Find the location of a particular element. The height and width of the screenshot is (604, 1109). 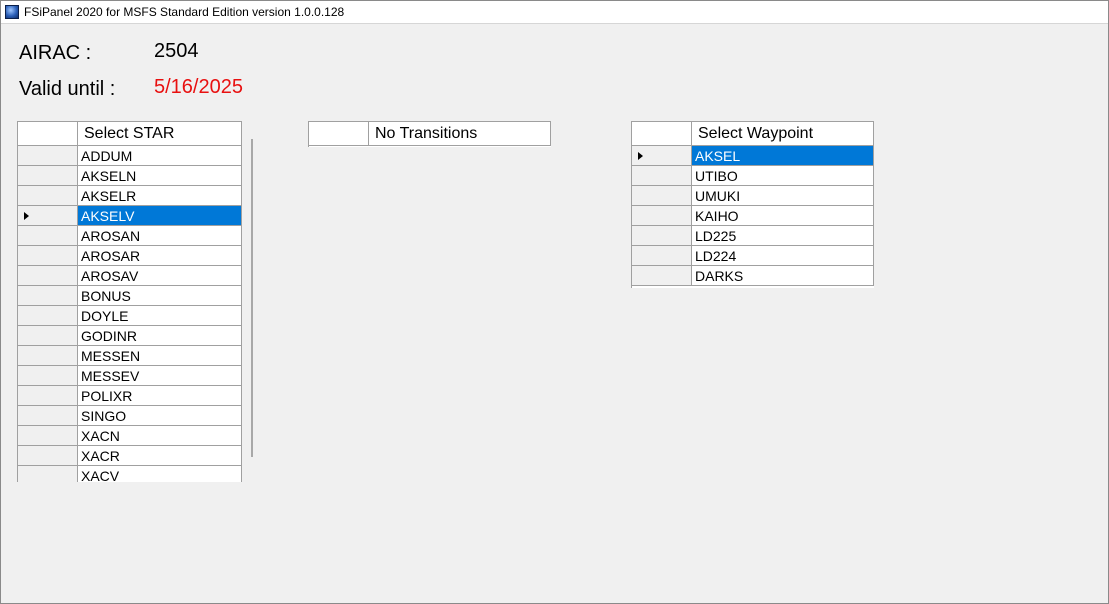

star-row: AROSAV is located at coordinates (130, 276).